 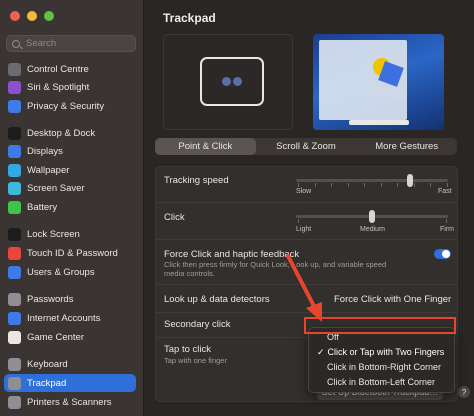 I want to click on checkmark-icon: ✓, so click(x=321, y=352).